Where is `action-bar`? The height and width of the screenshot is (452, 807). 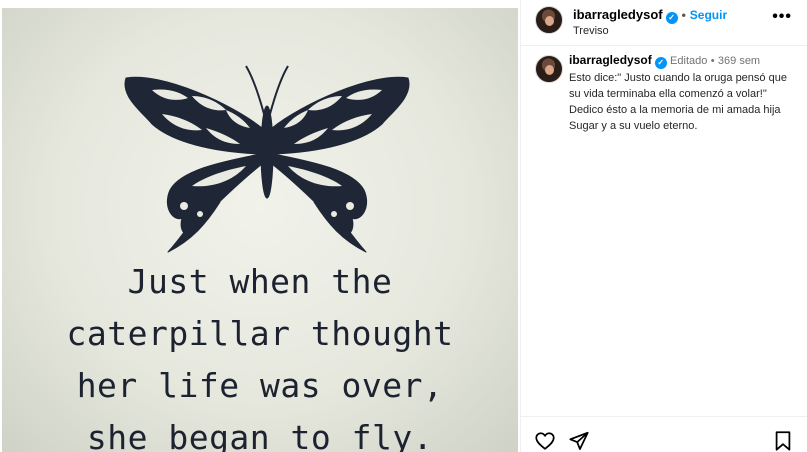 action-bar is located at coordinates (664, 434).